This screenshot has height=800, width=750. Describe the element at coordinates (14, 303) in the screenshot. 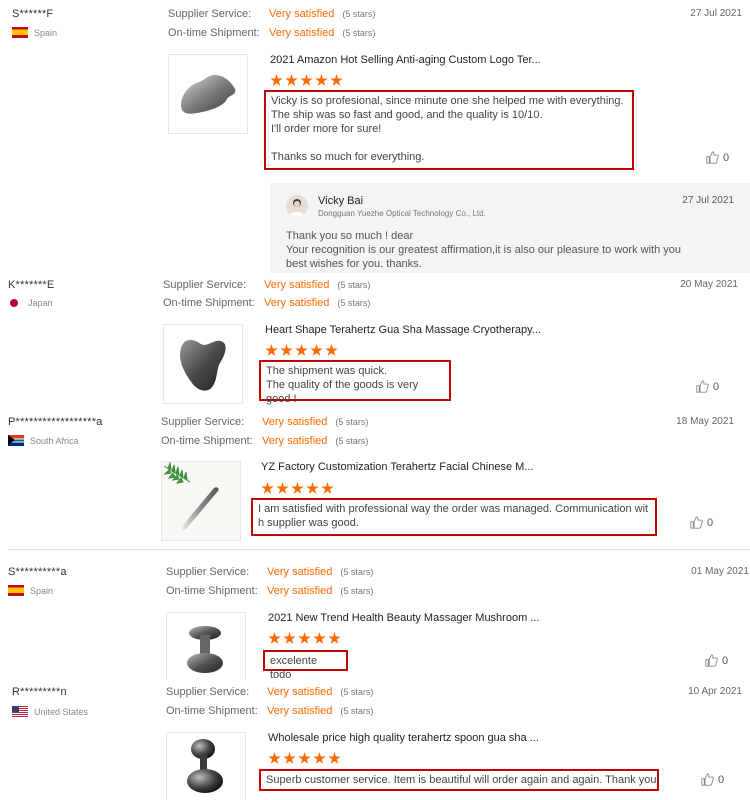

I see `japan-flag-icon` at that location.